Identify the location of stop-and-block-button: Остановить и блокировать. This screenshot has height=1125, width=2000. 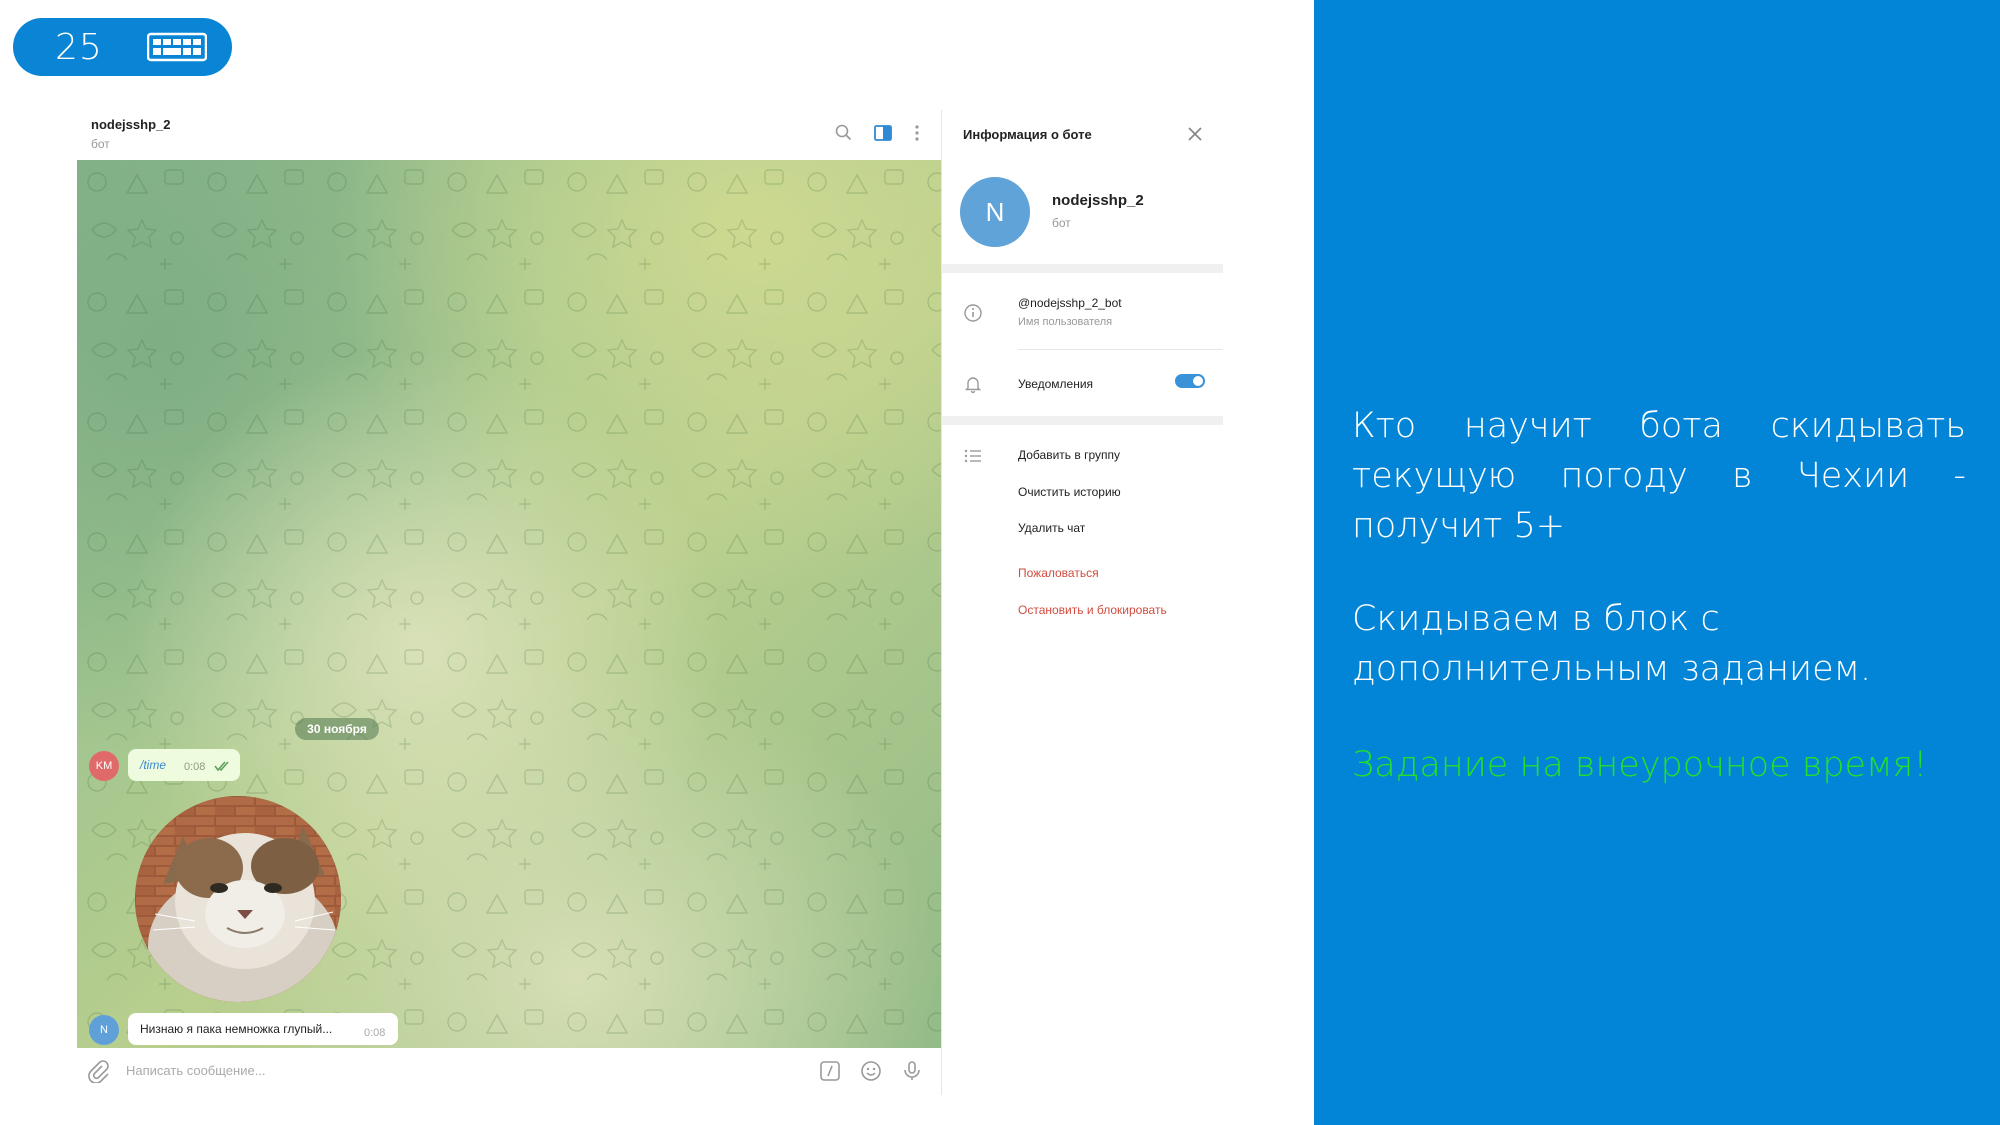
(1092, 610).